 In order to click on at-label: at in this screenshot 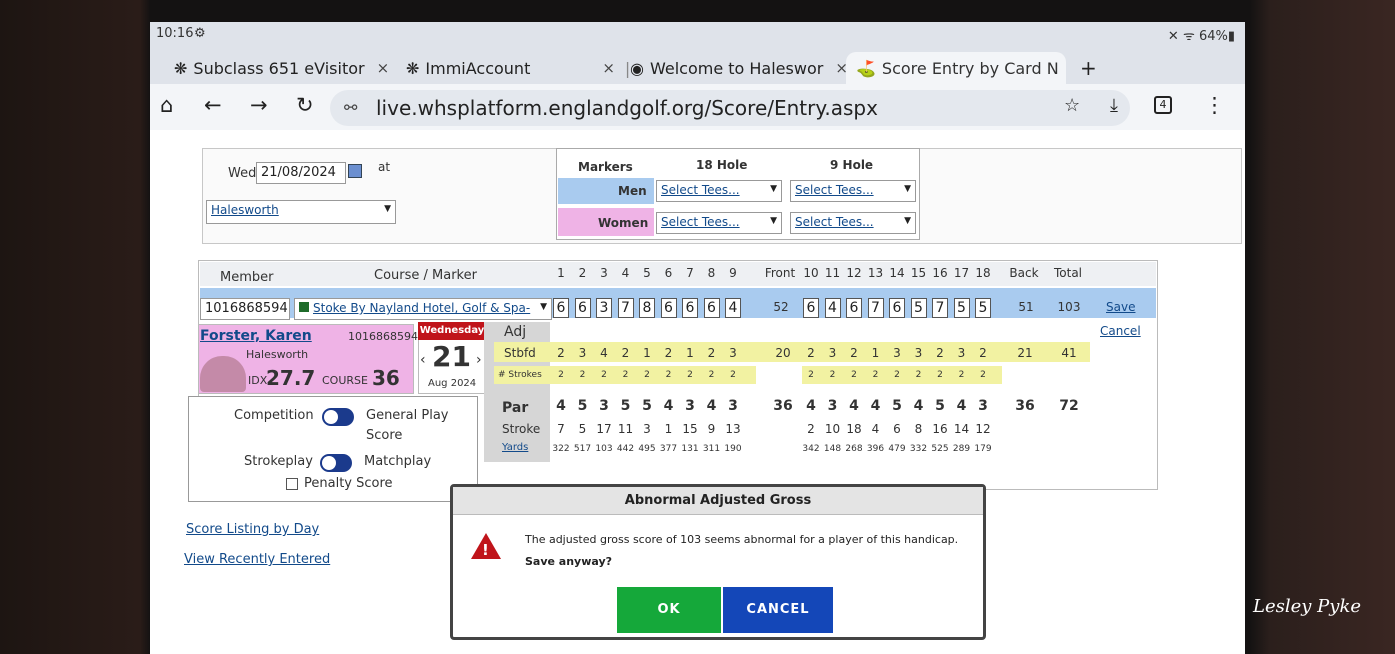, I will do `click(384, 167)`.